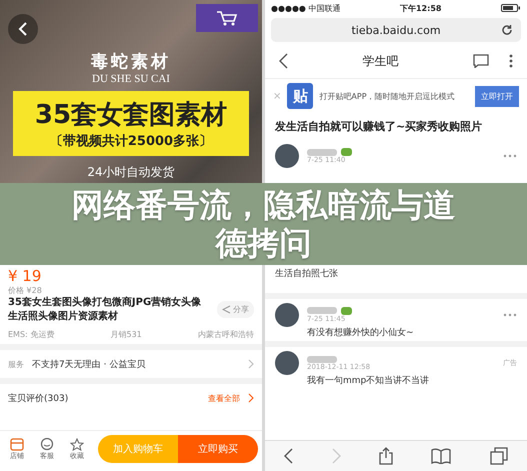  Describe the element at coordinates (25, 276) in the screenshot. I see `price: ¥ 19` at that location.